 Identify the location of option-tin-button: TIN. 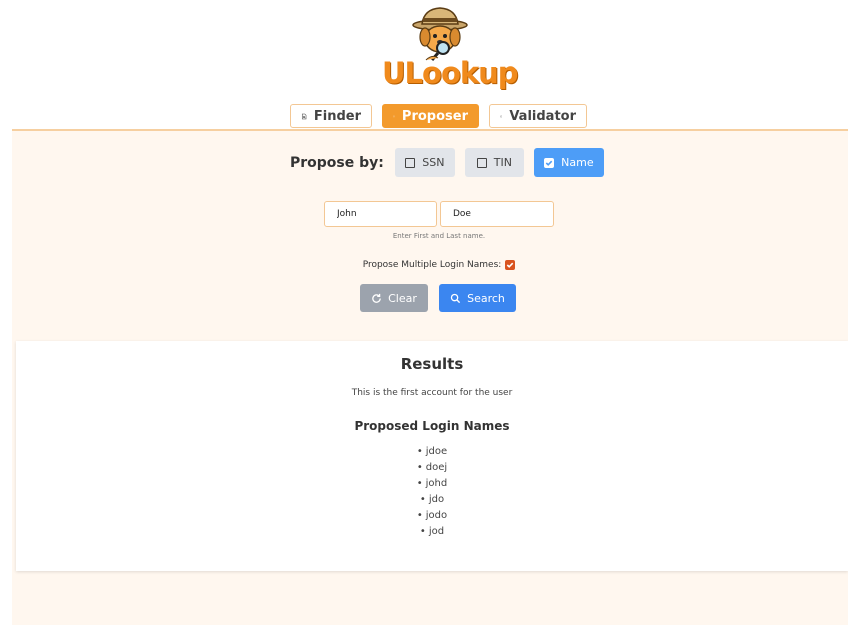
(494, 162).